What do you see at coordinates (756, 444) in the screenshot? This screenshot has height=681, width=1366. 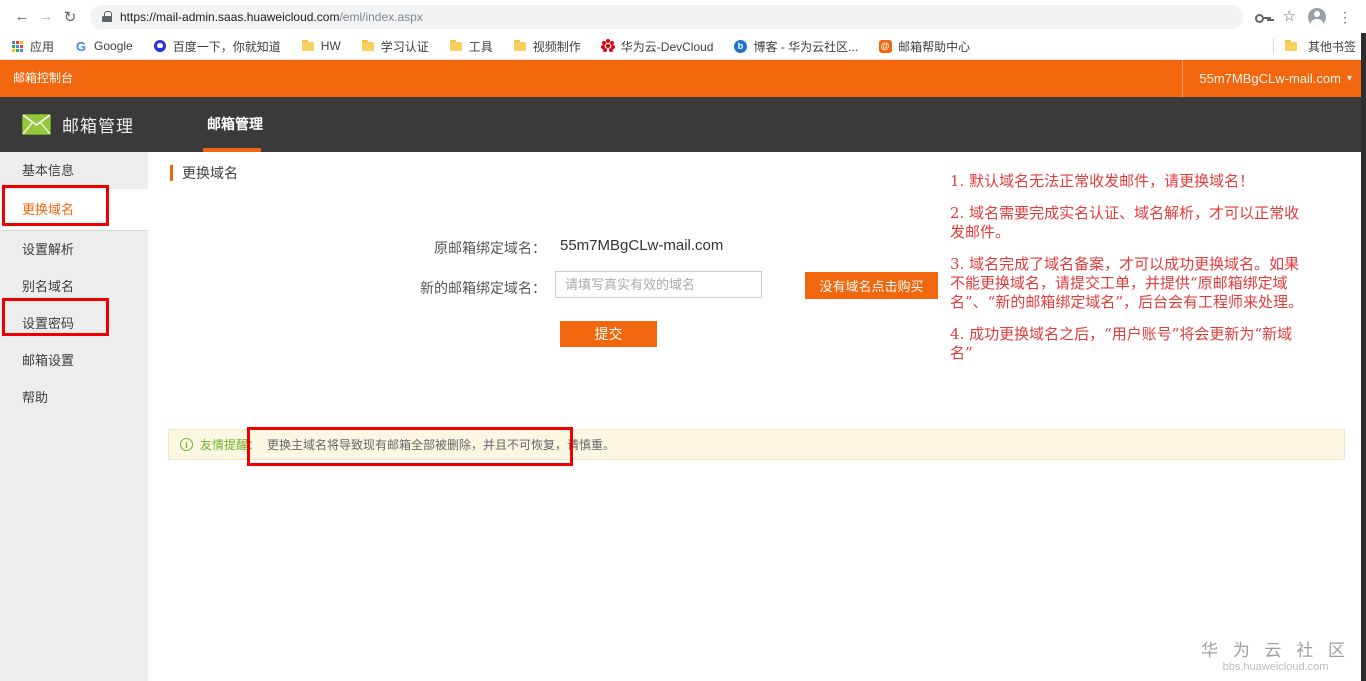 I see `friendly-reminder-bar: i 友情提醒： 更换主域名将导致现有邮箱全部被删除，并且不可恢复，请慎重。` at bounding box center [756, 444].